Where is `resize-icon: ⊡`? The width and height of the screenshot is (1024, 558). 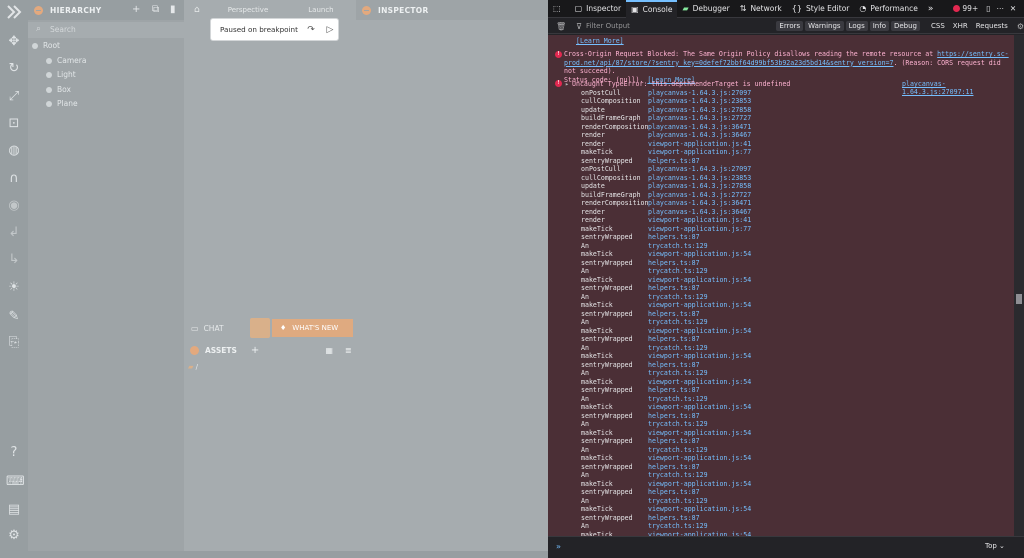
resize-icon: ⊡ is located at coordinates (14, 124).